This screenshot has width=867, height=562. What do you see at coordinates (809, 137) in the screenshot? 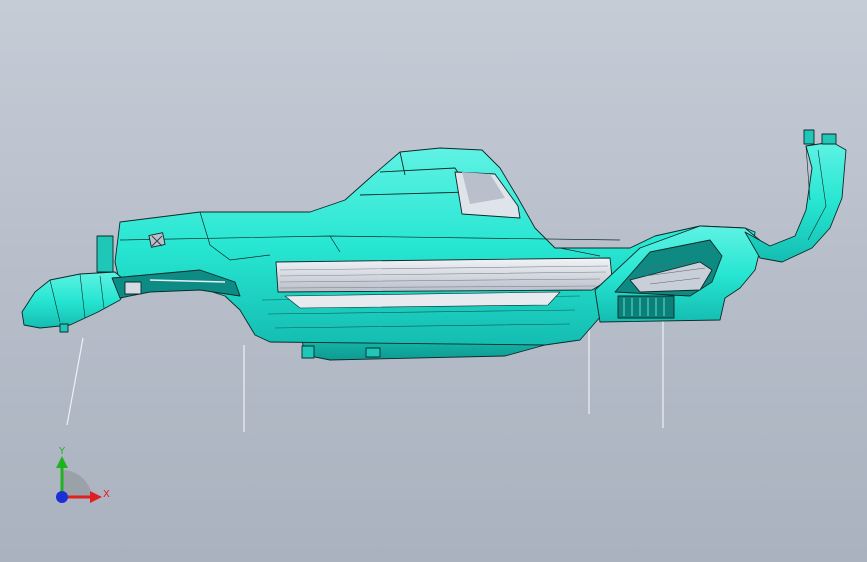
I see `right-arm-cap` at bounding box center [809, 137].